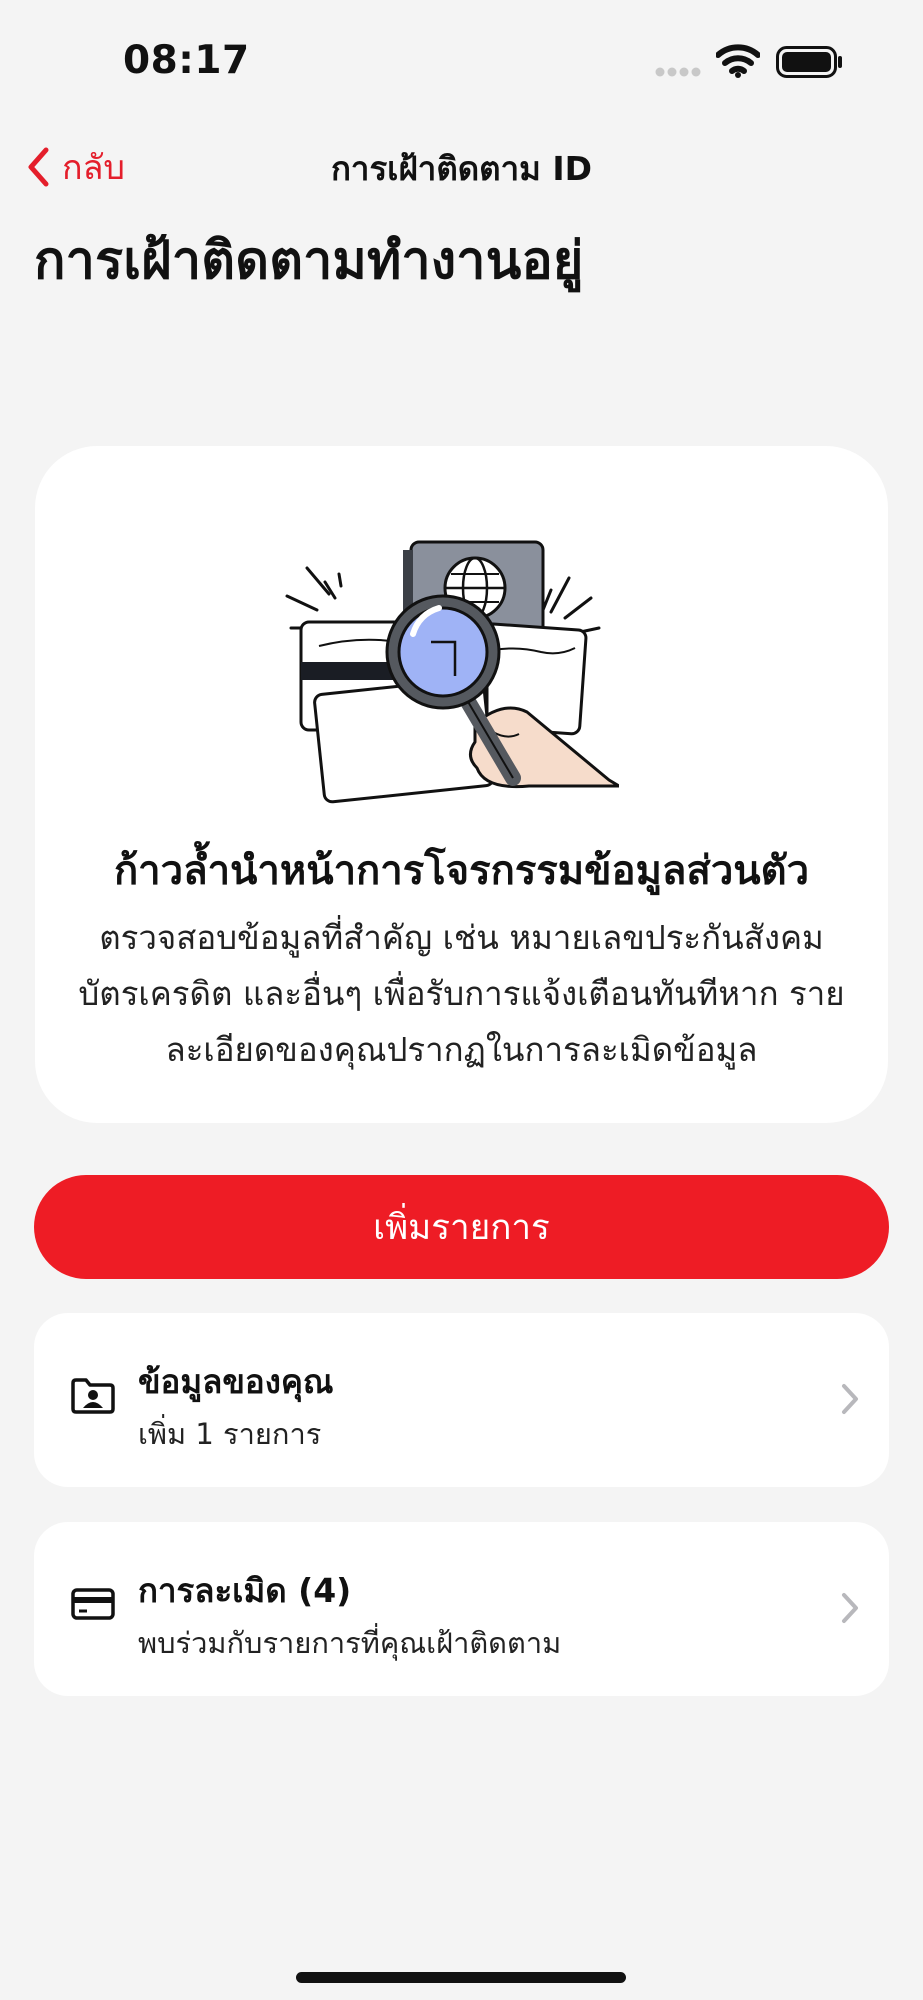 The height and width of the screenshot is (2000, 923). I want to click on home-indicator, so click(461, 1977).